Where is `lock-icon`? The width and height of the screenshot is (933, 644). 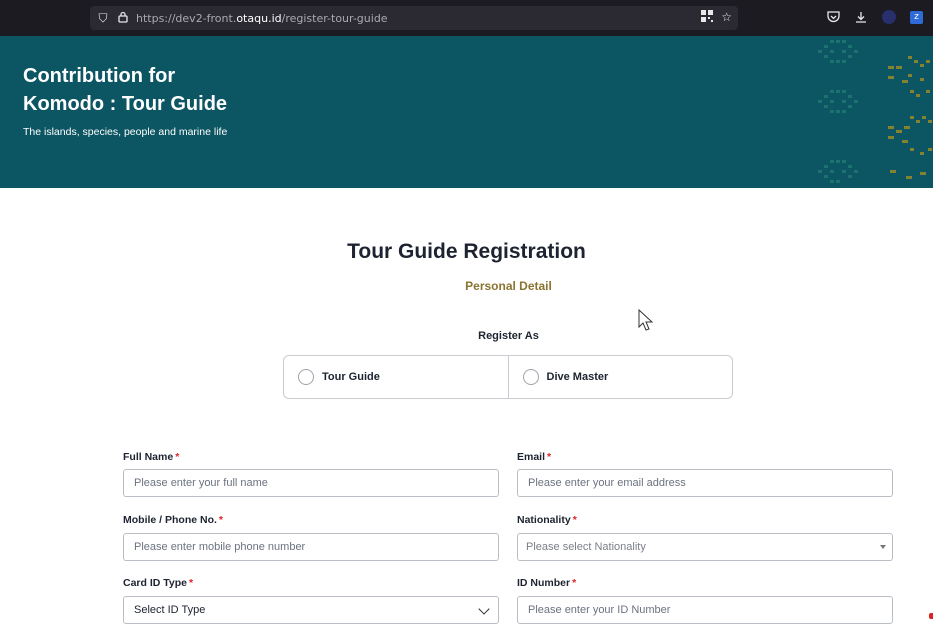
lock-icon is located at coordinates (123, 18).